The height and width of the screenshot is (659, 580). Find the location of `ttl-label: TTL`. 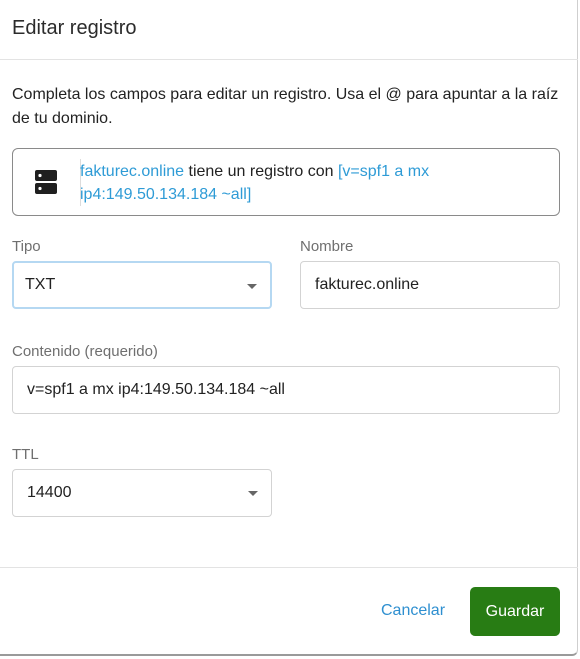

ttl-label: TTL is located at coordinates (25, 454).